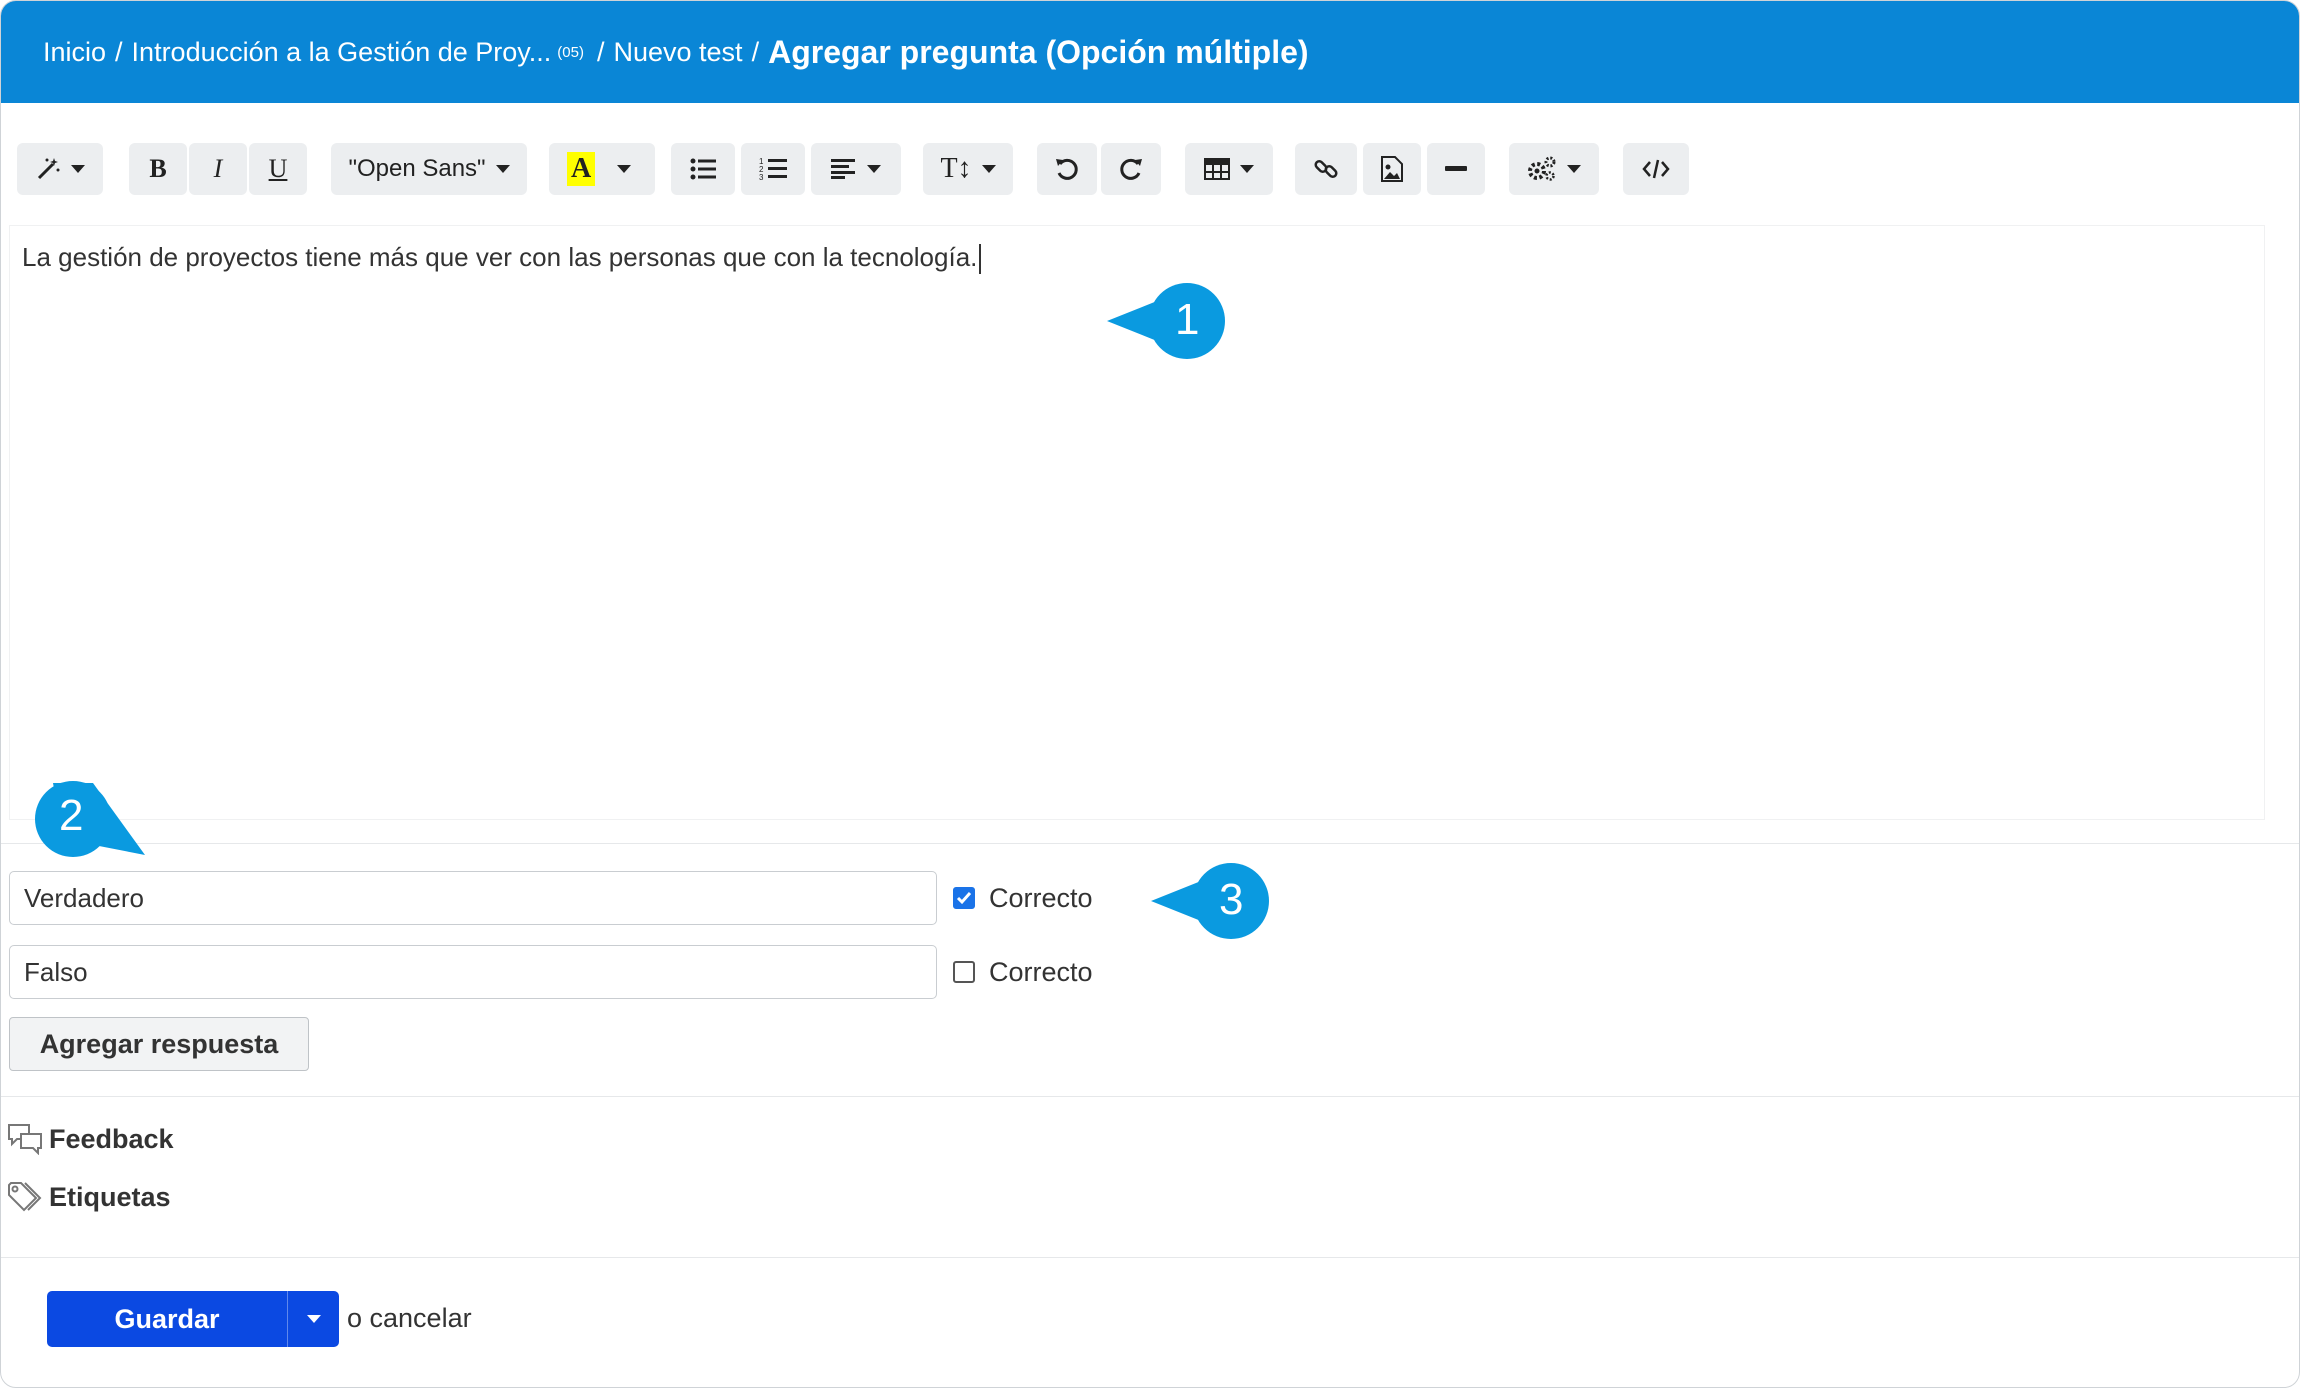 The image size is (2302, 1390). What do you see at coordinates (71, 815) in the screenshot?
I see `callout-number: 2` at bounding box center [71, 815].